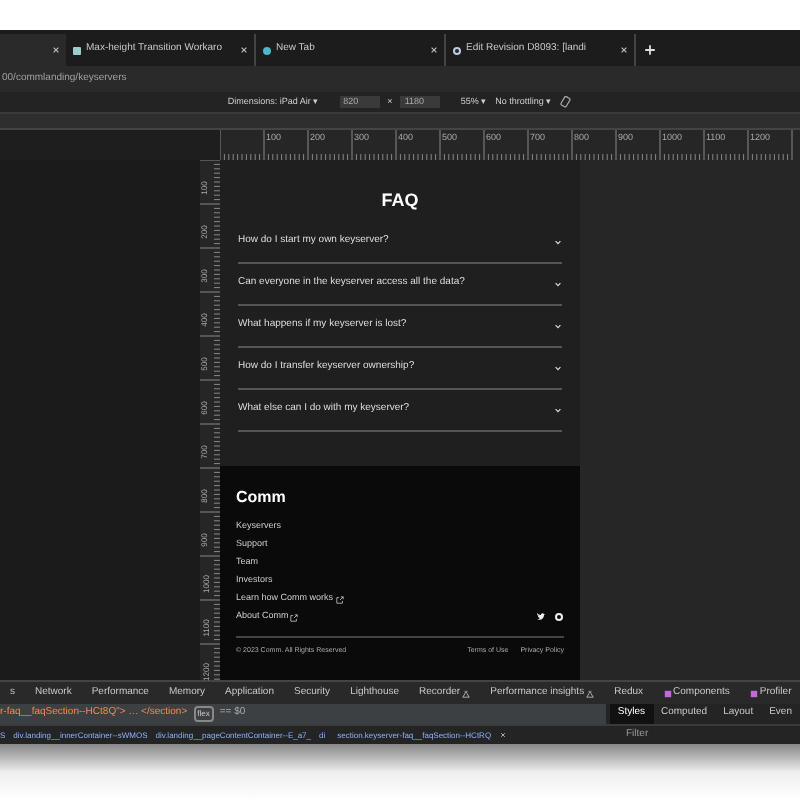 This screenshot has width=800, height=800. What do you see at coordinates (400, 201) in the screenshot?
I see `faq-title: FAQ` at bounding box center [400, 201].